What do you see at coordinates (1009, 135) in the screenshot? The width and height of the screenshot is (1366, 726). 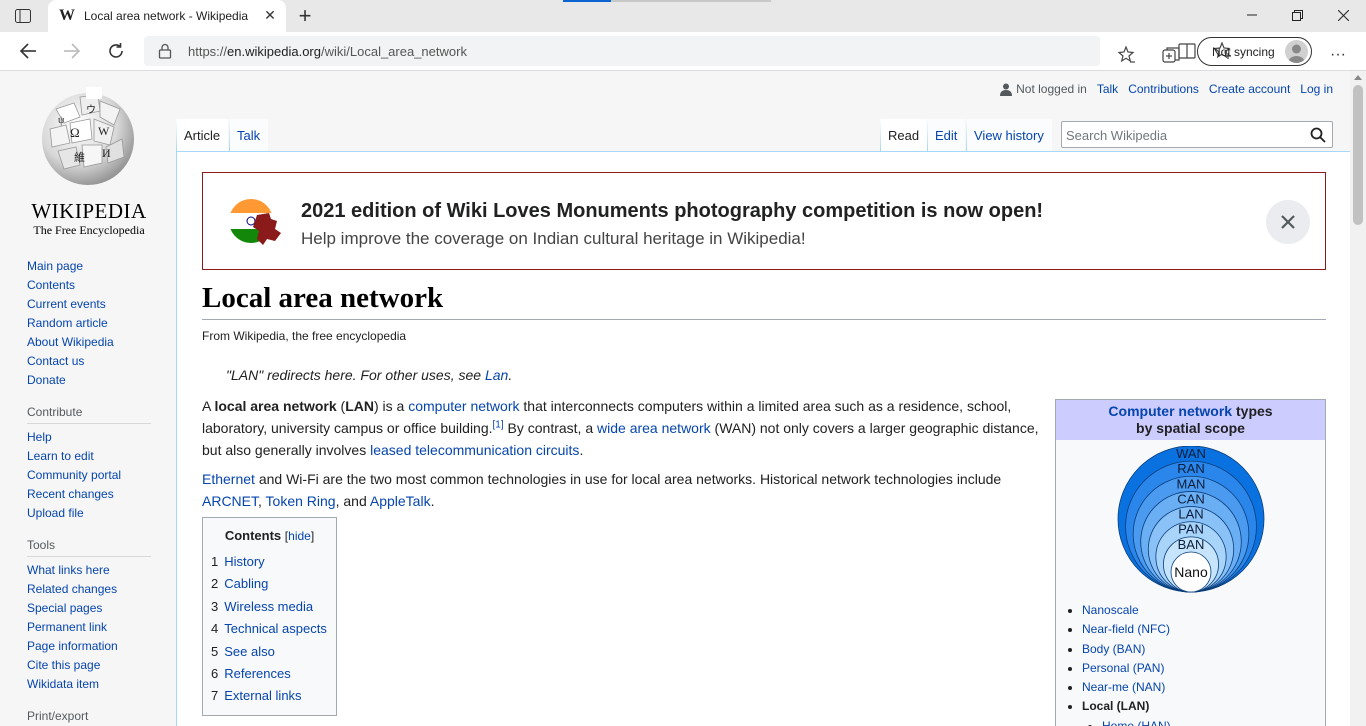 I see `tab-view-history: View history` at bounding box center [1009, 135].